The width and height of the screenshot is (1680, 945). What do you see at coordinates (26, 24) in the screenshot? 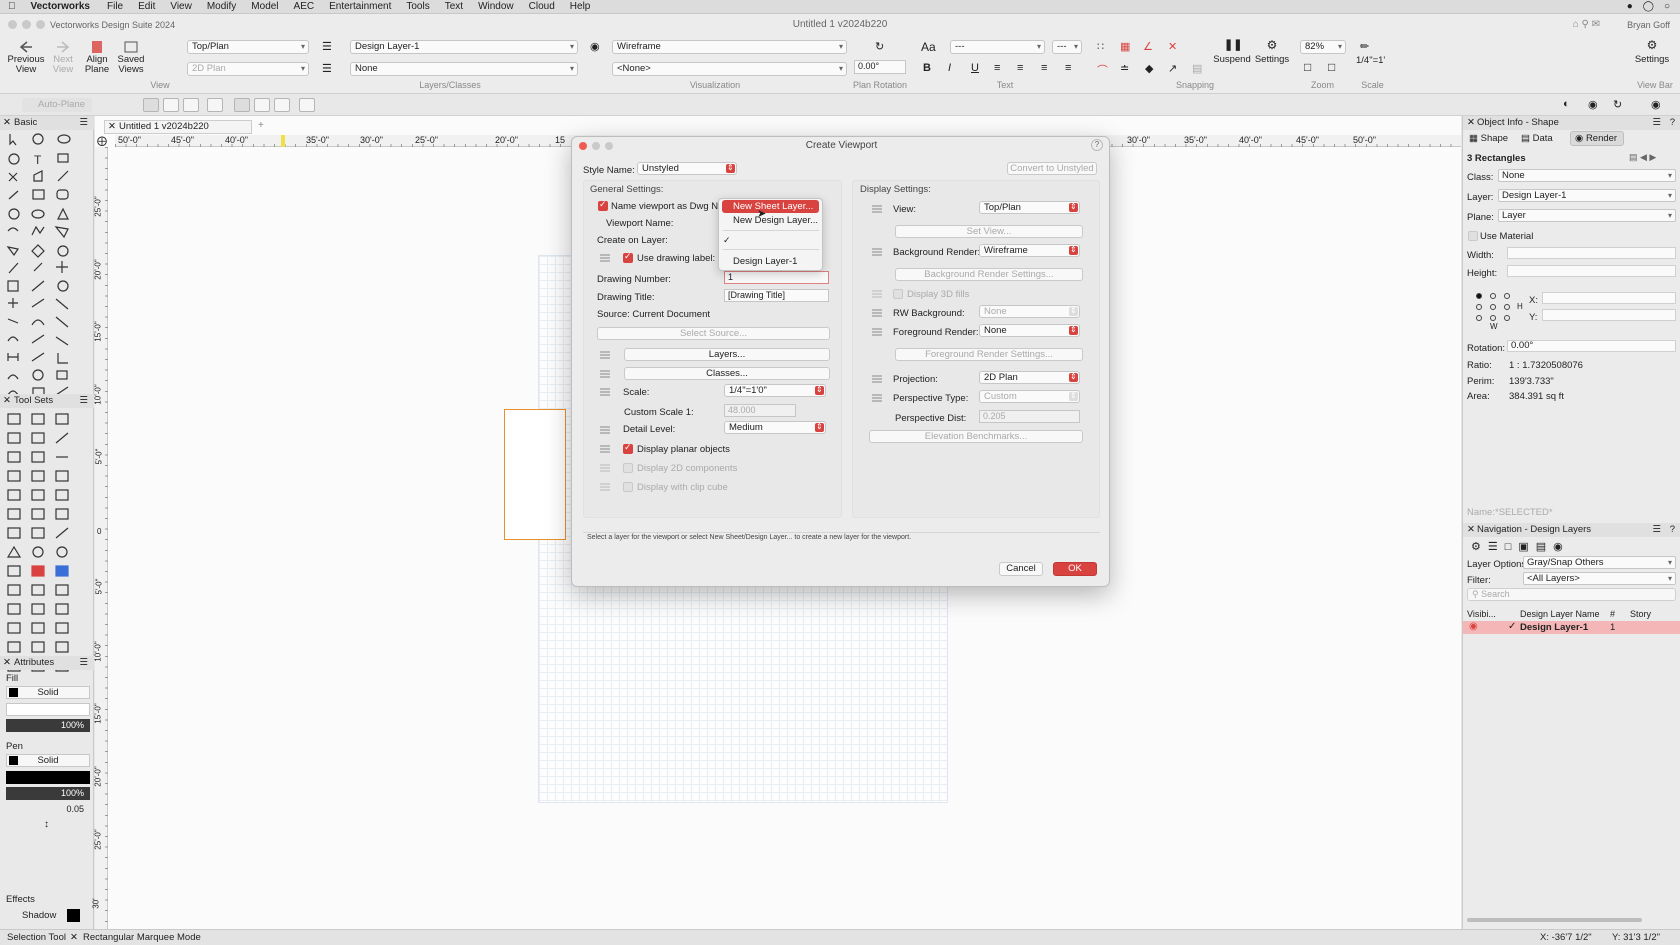
I see `minimize-window-icon` at bounding box center [26, 24].